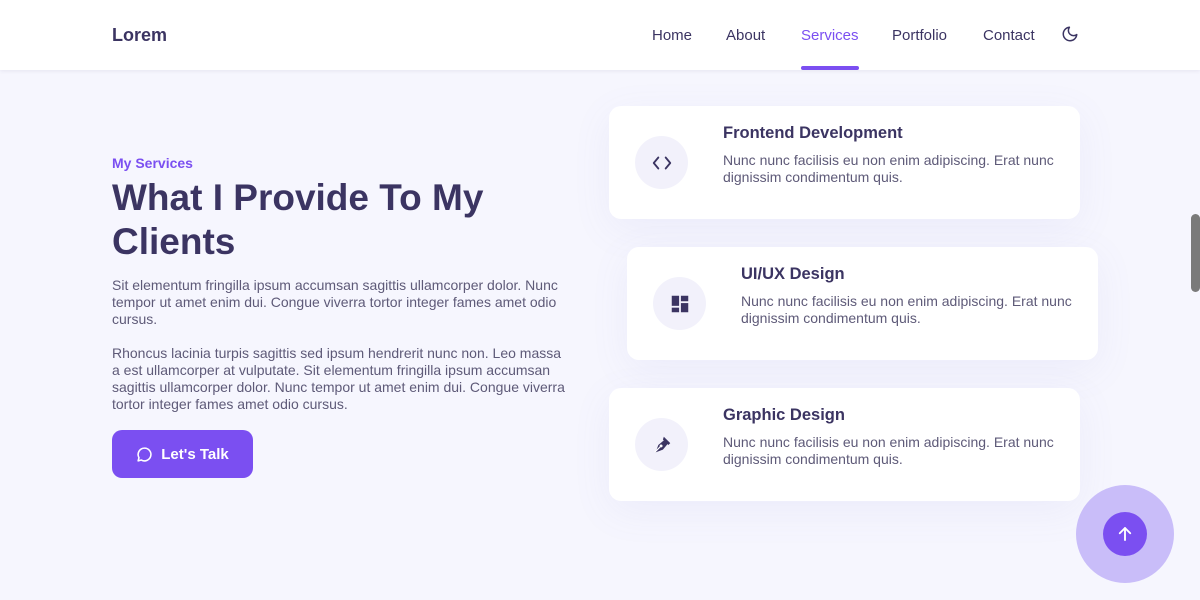 The width and height of the screenshot is (1200, 600). What do you see at coordinates (195, 454) in the screenshot?
I see `lets-talk-label: Let's Talk` at bounding box center [195, 454].